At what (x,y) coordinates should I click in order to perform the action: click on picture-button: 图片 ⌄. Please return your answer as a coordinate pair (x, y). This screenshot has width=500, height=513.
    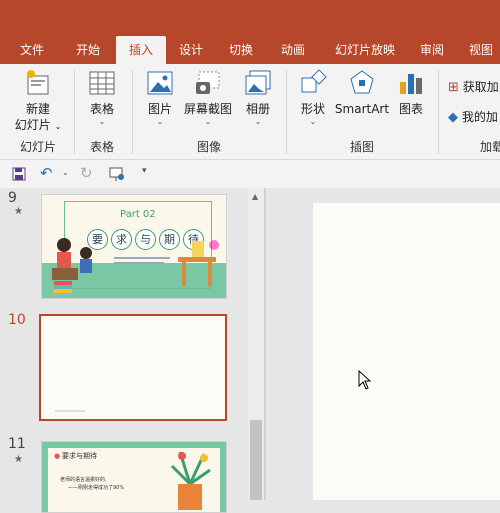
    Looking at the image, I should click on (160, 97).